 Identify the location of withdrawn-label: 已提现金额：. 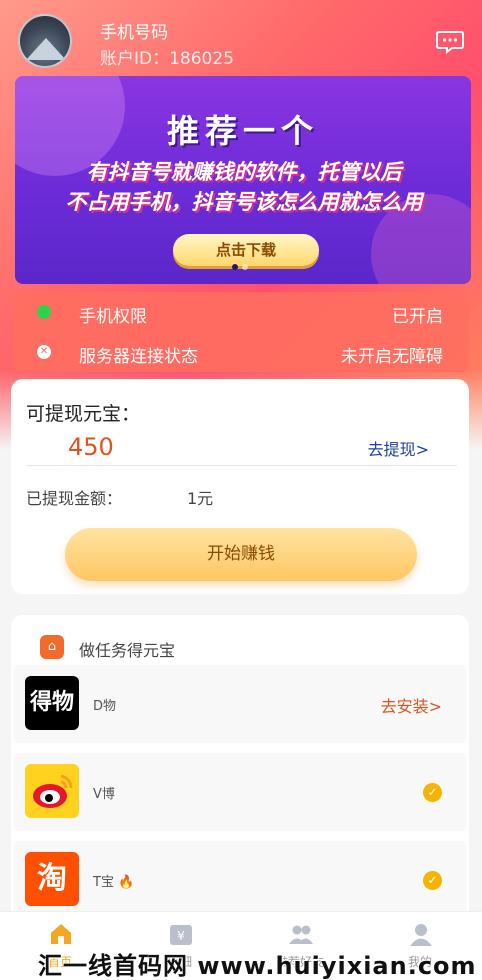
(74, 498).